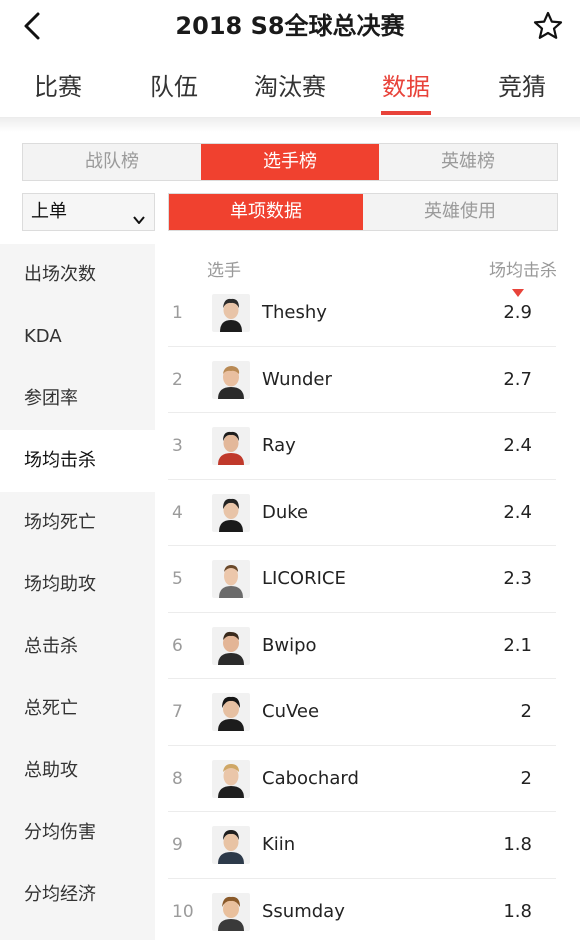  Describe the element at coordinates (77, 337) in the screenshot. I see `sidebar-item-kda: KDA` at that location.